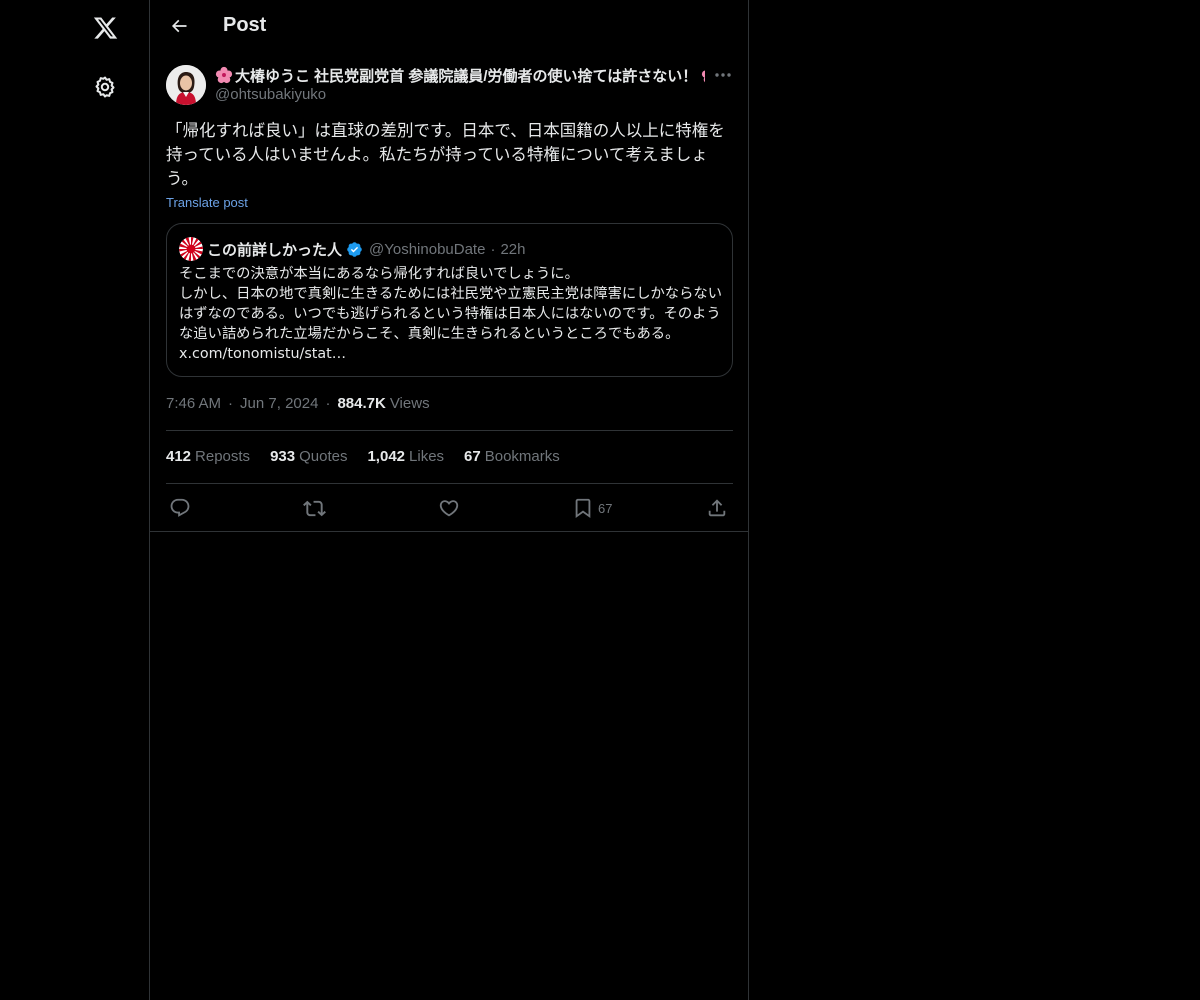  What do you see at coordinates (466, 76) in the screenshot?
I see `author-name-text: 大椿ゆうこ 社民党副党首 参議院議員/労働者の使い捨ては許さない！` at bounding box center [466, 76].